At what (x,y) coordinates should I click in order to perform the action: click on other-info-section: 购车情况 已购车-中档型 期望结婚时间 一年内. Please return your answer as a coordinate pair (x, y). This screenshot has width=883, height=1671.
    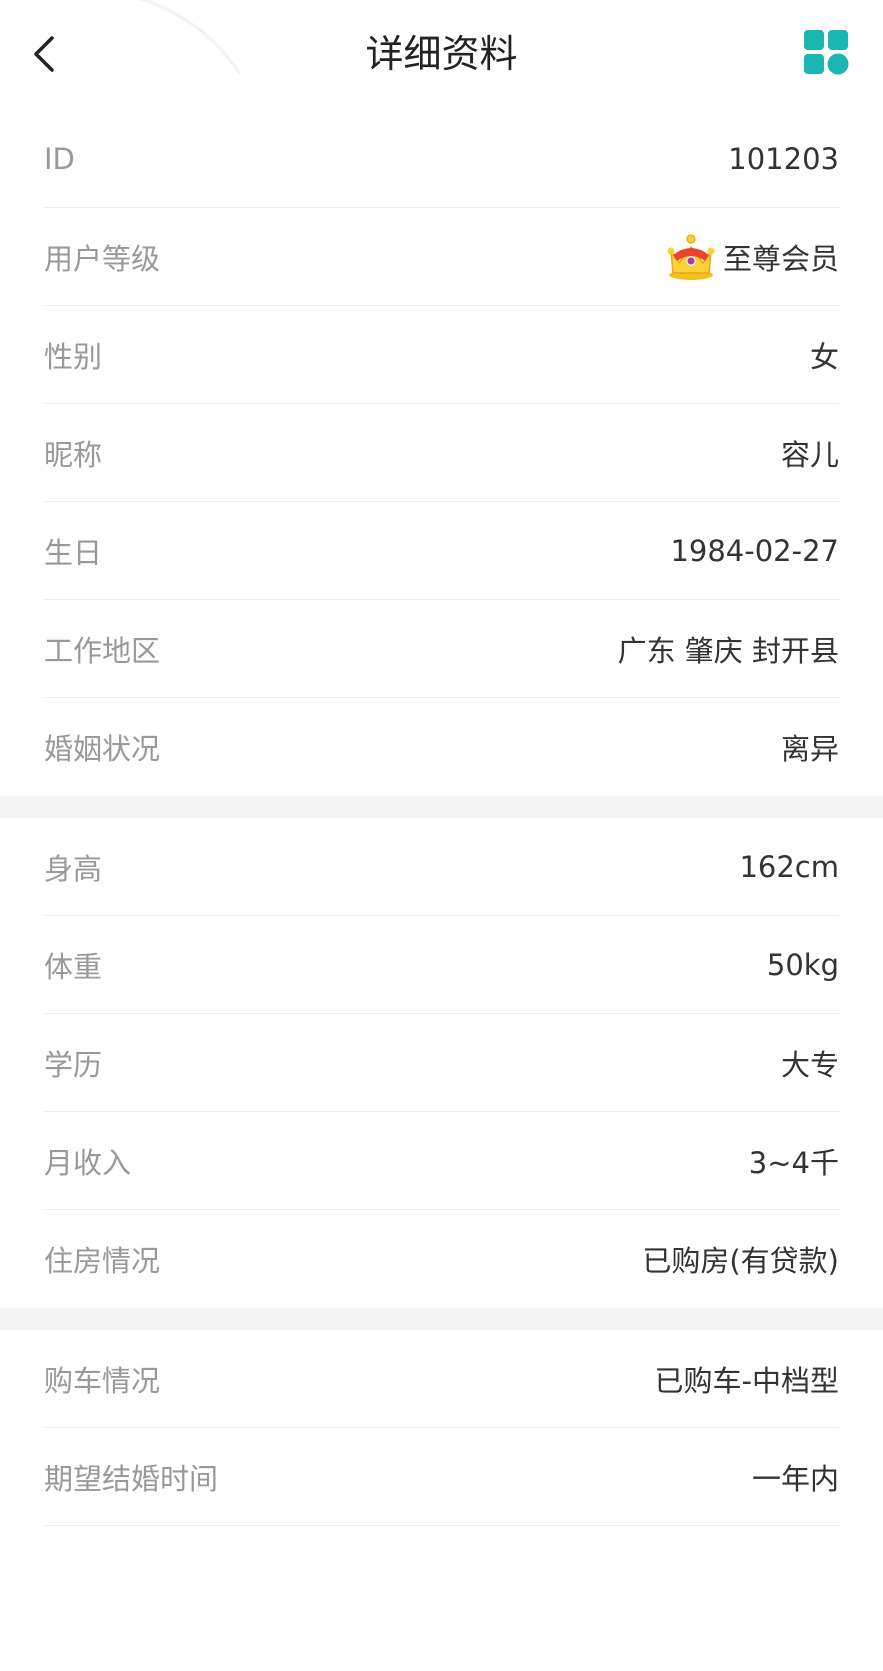
    Looking at the image, I should click on (441, 1428).